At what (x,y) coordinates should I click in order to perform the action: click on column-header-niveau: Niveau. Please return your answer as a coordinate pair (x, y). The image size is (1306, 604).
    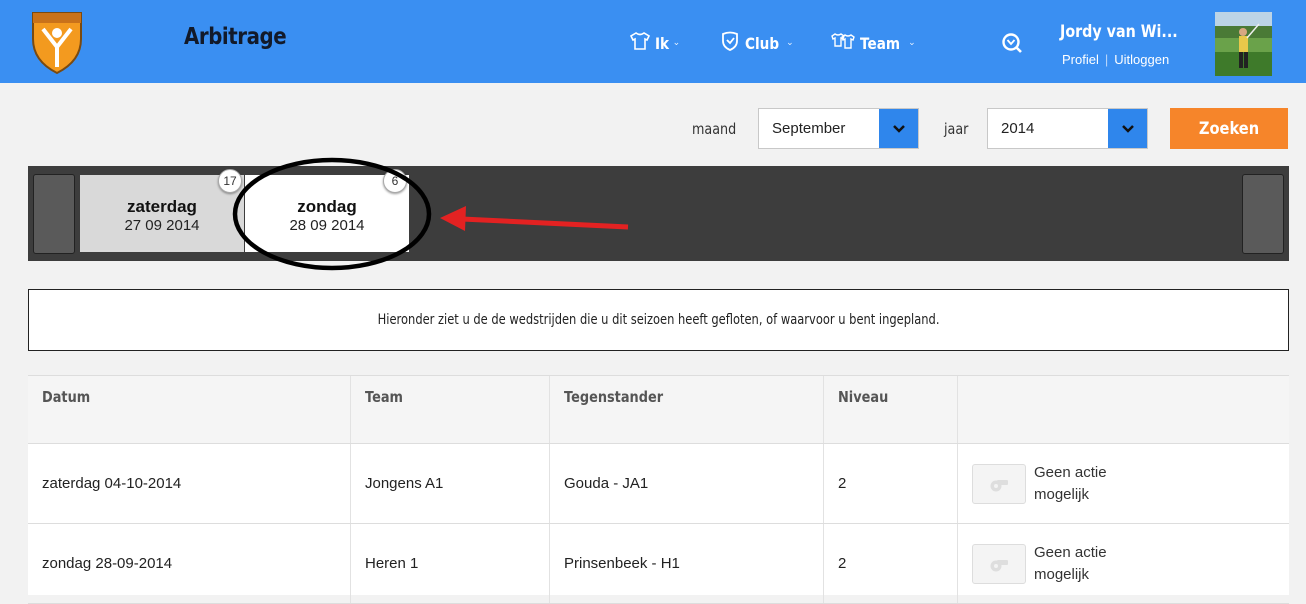
    Looking at the image, I should click on (863, 397).